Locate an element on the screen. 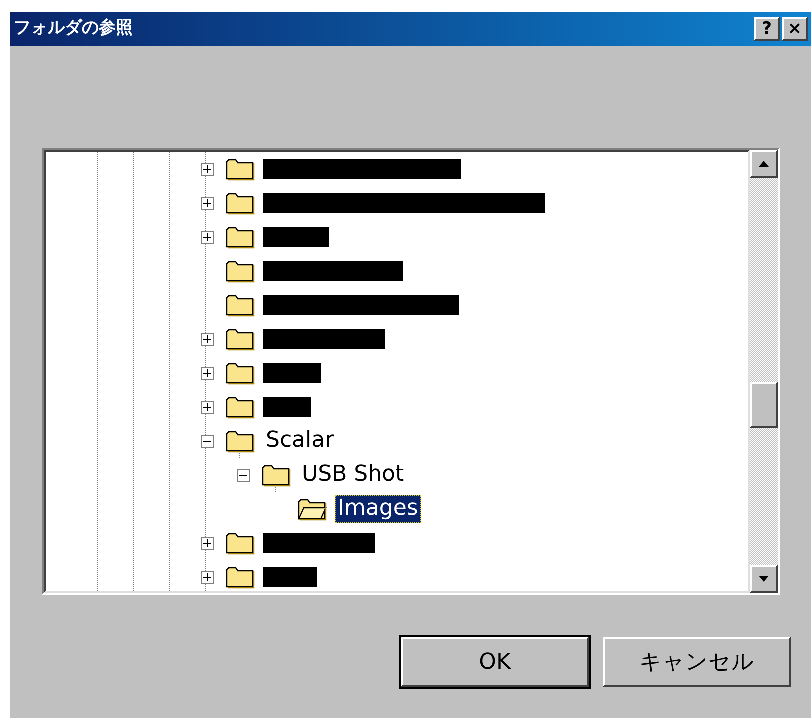  default-button: OK is located at coordinates (495, 662).